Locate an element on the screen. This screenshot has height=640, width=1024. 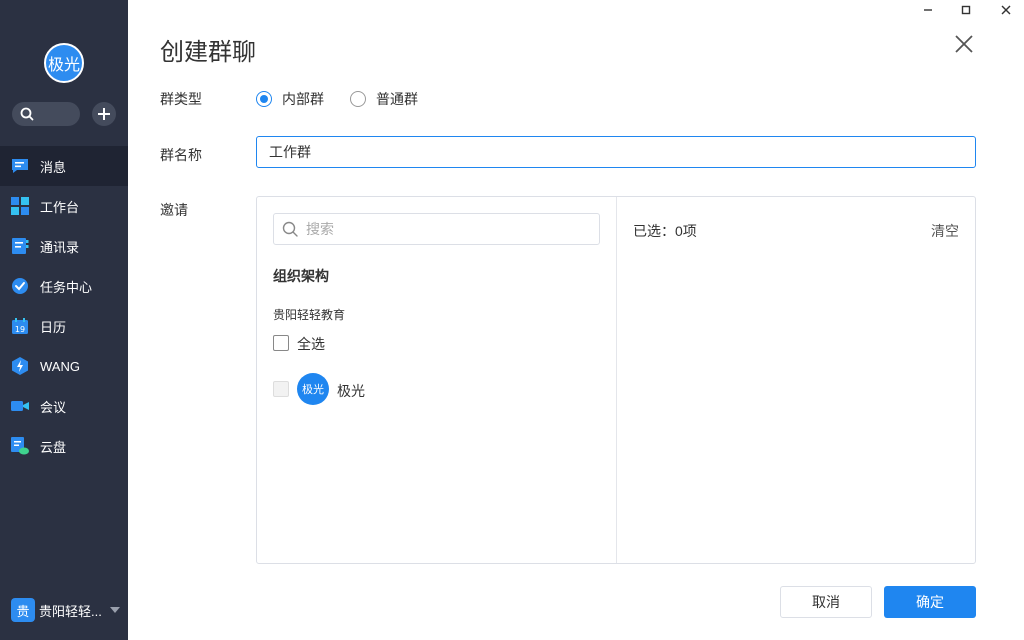
minimize-icon is located at coordinates (928, 10).